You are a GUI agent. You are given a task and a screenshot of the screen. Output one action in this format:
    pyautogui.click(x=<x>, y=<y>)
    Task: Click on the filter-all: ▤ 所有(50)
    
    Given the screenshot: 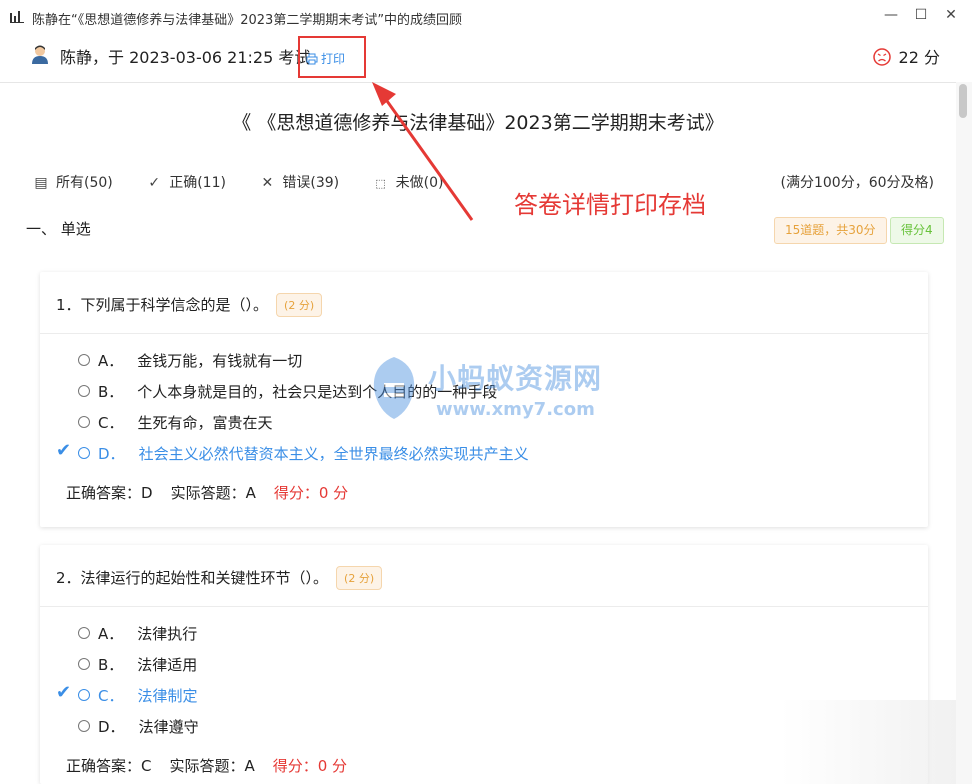 What is the action you would take?
    pyautogui.click(x=73, y=182)
    